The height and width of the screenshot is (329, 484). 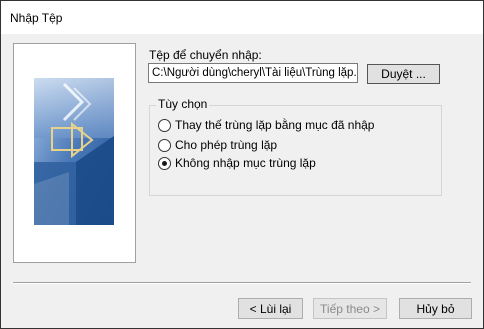 I want to click on back-button: < Lùi lại, so click(x=270, y=308).